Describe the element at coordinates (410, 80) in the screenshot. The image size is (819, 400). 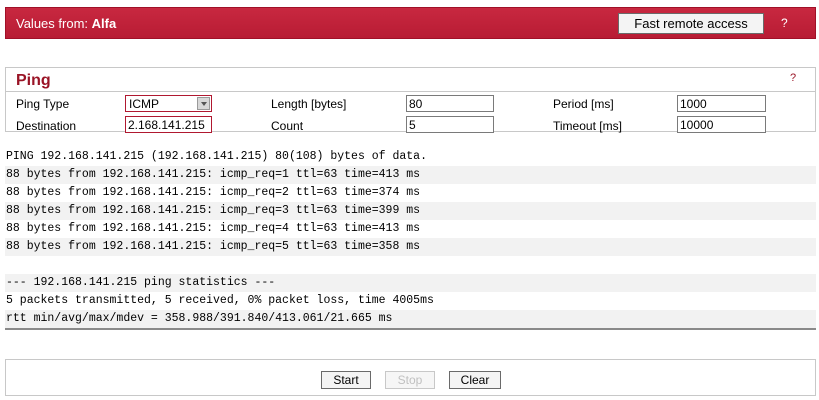
I see `ping-panel-header: Ping ?` at that location.